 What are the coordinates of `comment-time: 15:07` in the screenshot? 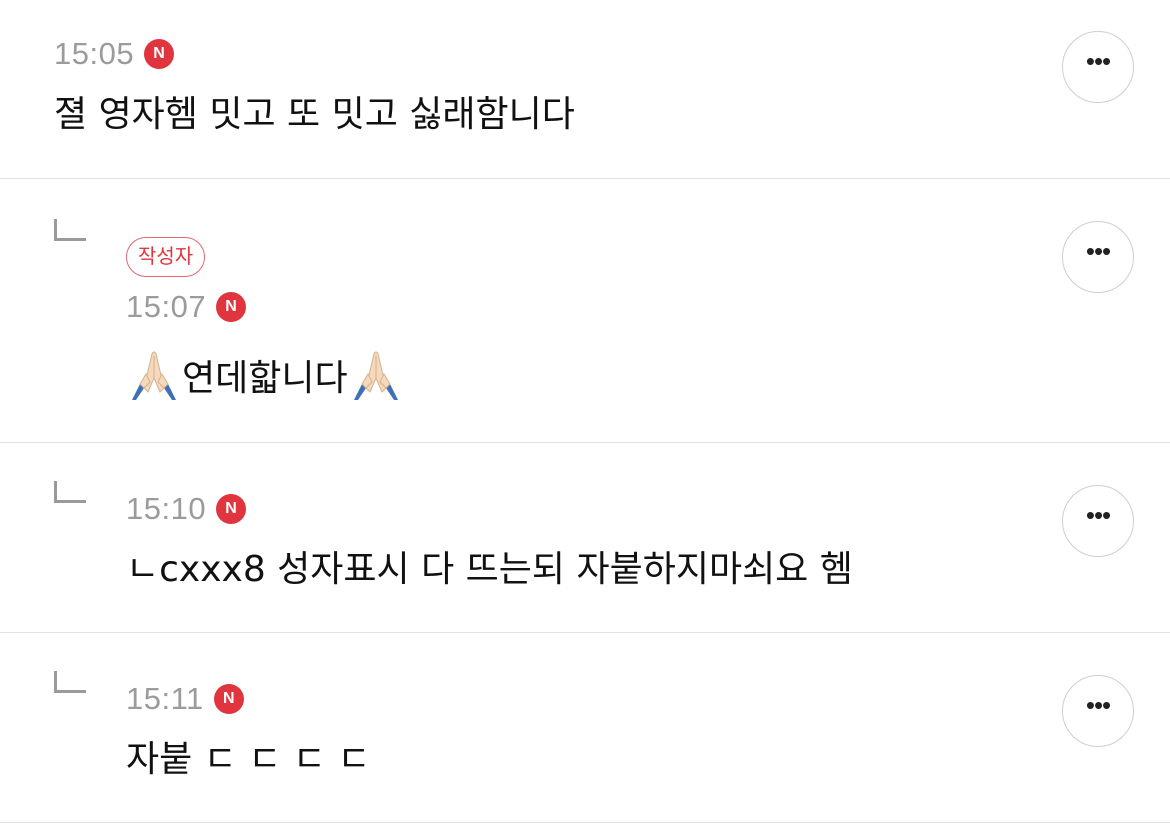 It's located at (166, 306).